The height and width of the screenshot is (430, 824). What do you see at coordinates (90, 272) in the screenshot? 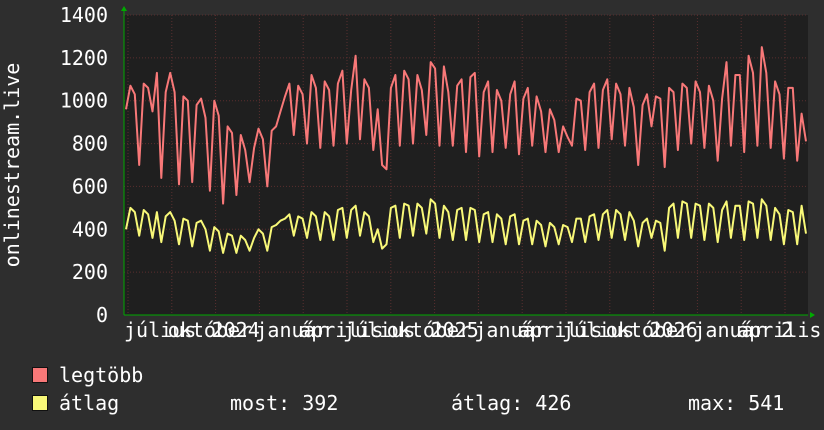
I see `y-tick-label: 200` at bounding box center [90, 272].